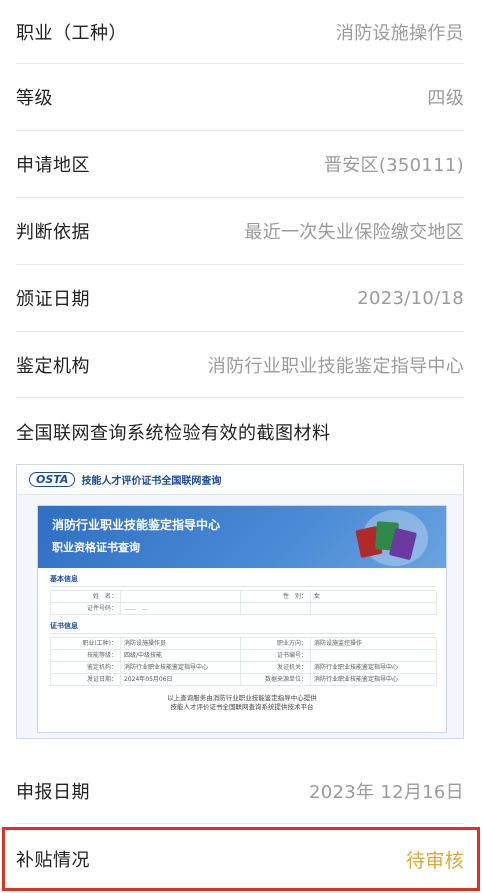  Describe the element at coordinates (86, 668) in the screenshot. I see `field-key: 鉴定机构：` at that location.